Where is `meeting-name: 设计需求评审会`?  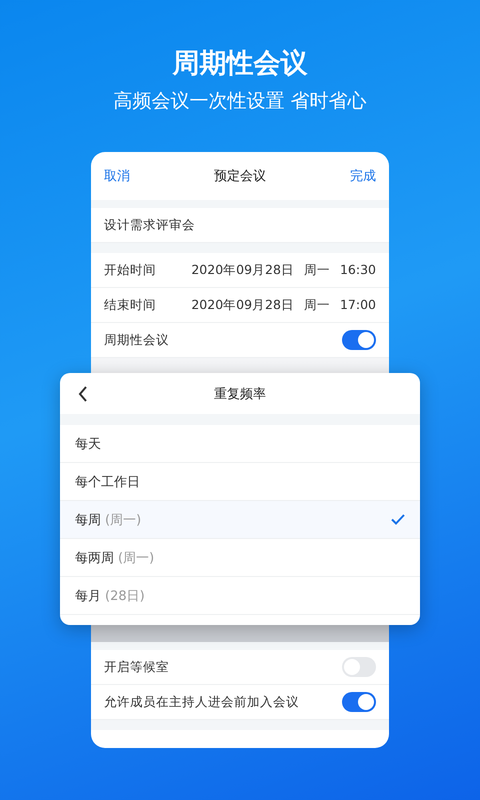
meeting-name: 设计需求评审会 is located at coordinates (149, 225).